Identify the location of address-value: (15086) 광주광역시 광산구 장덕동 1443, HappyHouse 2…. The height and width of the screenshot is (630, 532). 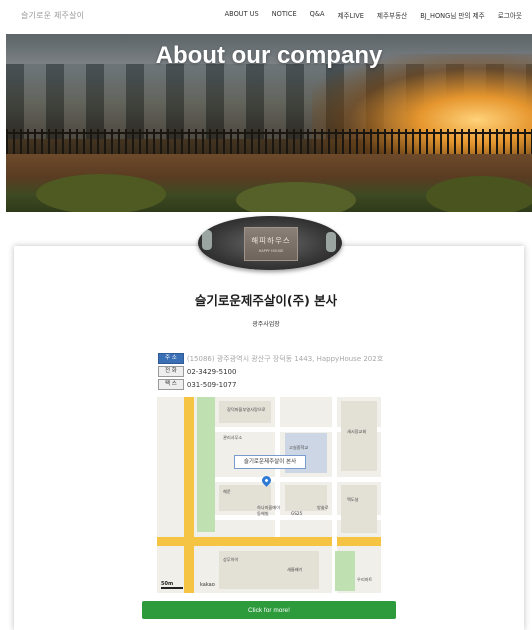
(285, 358).